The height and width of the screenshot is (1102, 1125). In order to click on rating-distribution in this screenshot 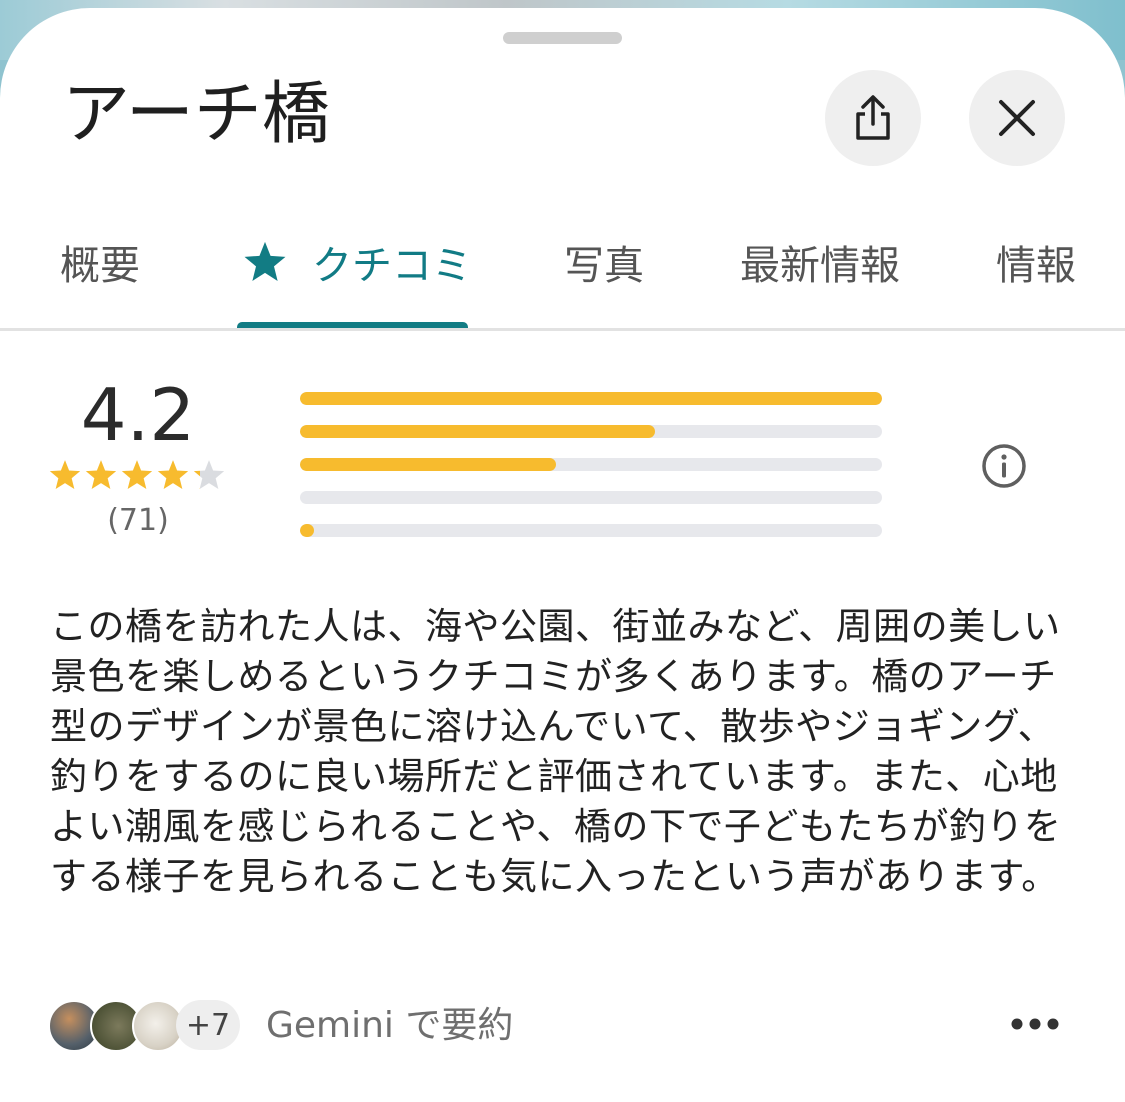, I will do `click(591, 474)`.